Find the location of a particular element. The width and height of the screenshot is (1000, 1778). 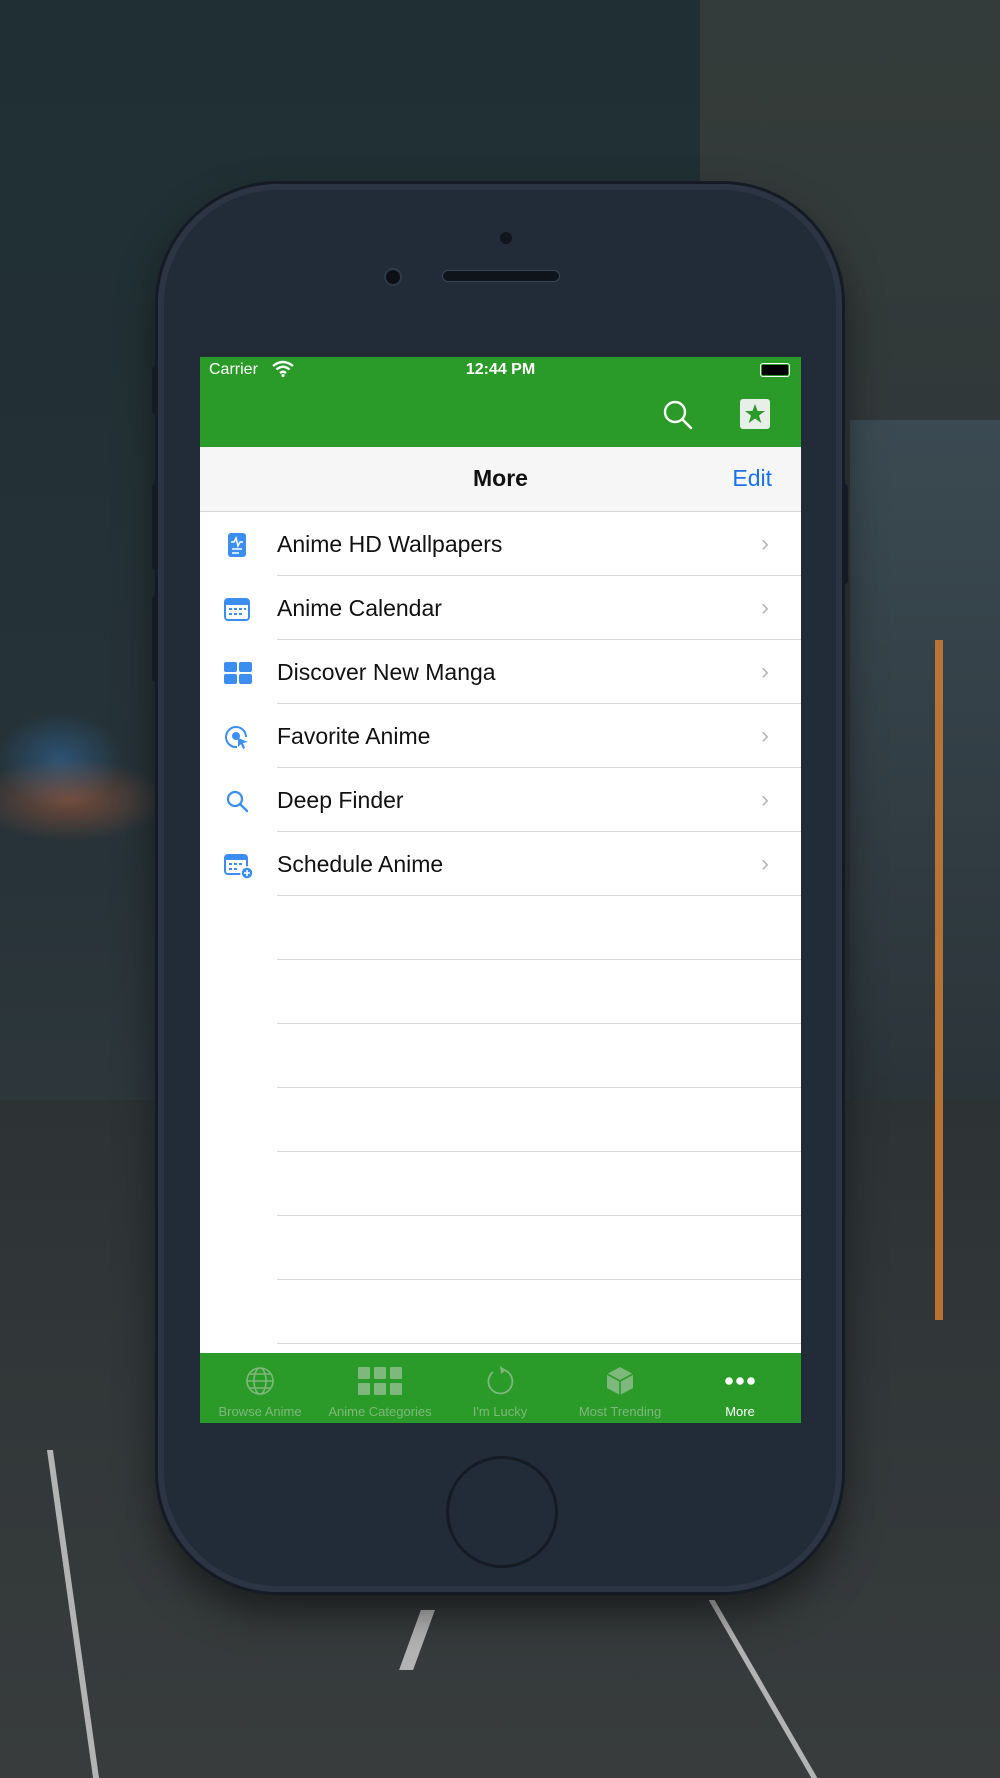

tab-browse-anime: Browse Anime is located at coordinates (260, 1388).